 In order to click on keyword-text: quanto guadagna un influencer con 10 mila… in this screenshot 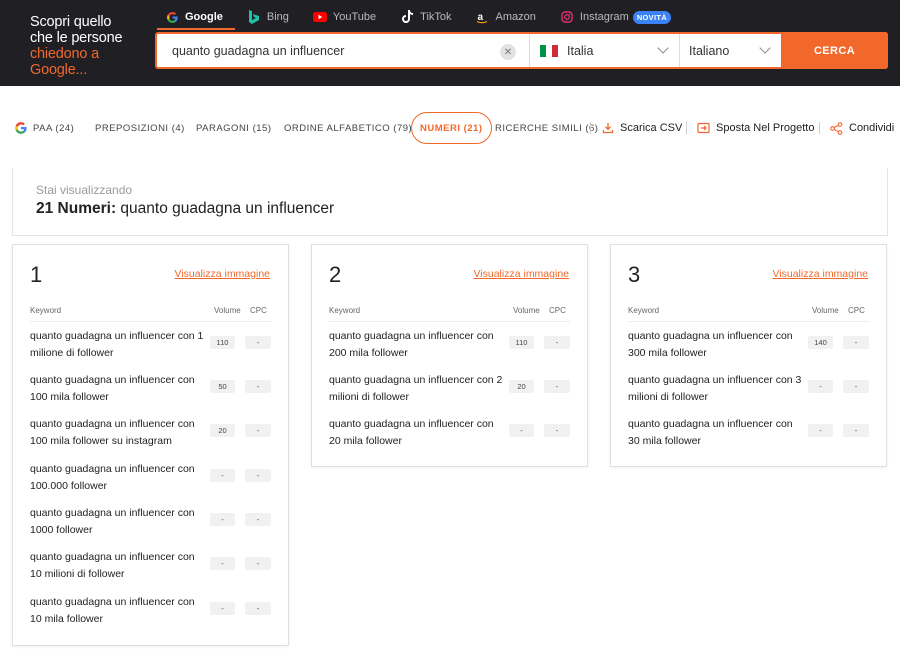, I will do `click(112, 610)`.